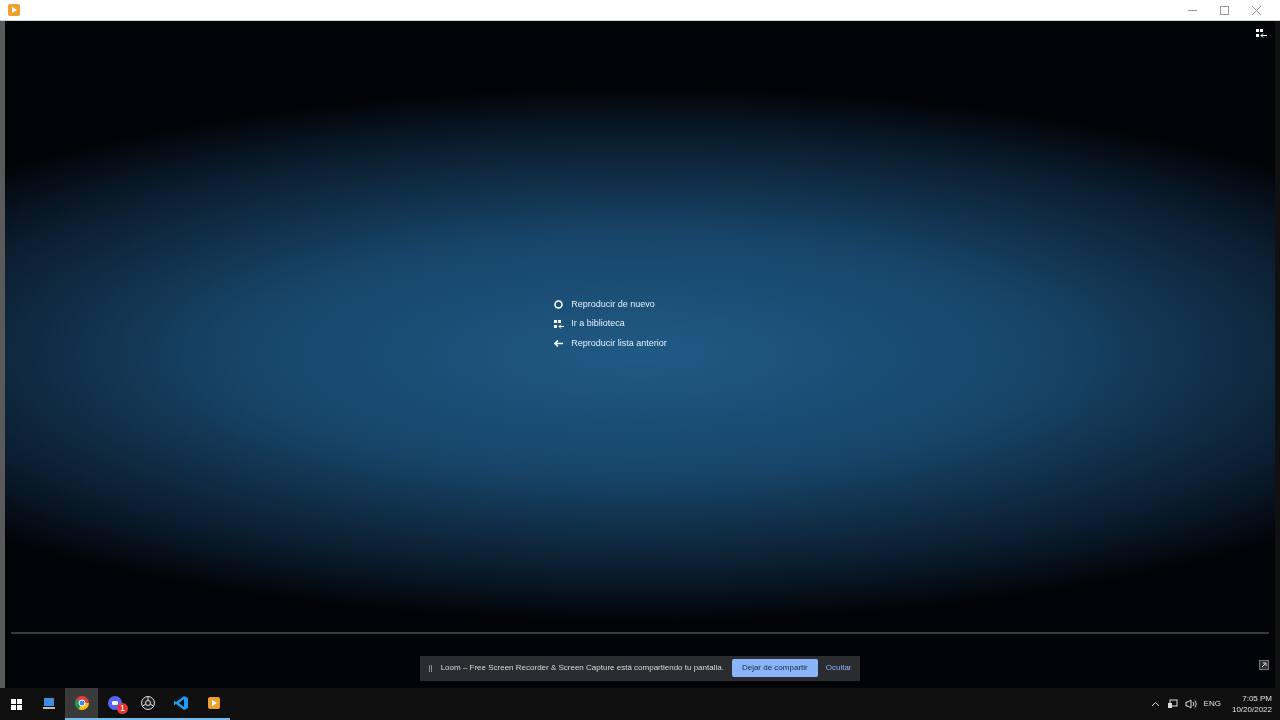 This screenshot has height=720, width=1280. What do you see at coordinates (1172, 704) in the screenshot?
I see `network-icon` at bounding box center [1172, 704].